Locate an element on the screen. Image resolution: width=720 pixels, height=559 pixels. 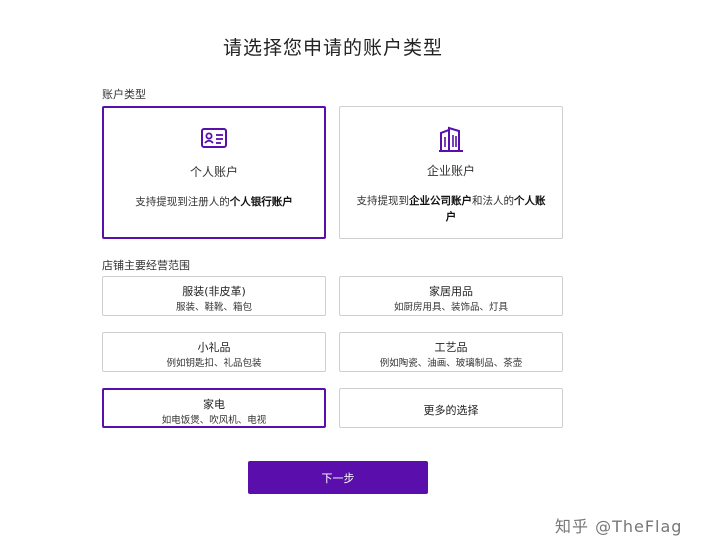
personal-account-title: 个人账户 is located at coordinates (213, 172).